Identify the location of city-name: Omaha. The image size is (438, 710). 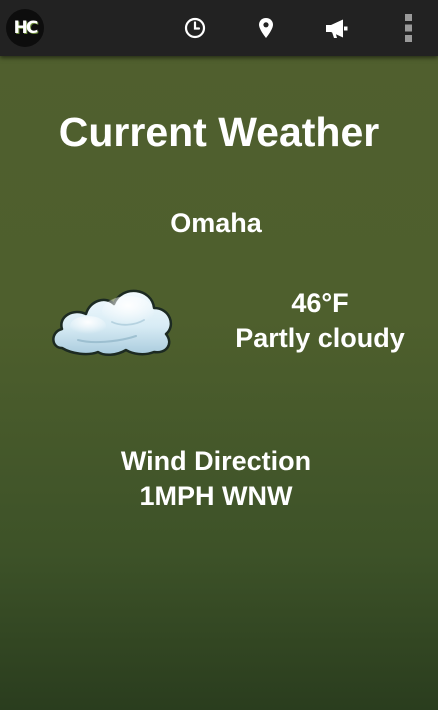
(216, 223).